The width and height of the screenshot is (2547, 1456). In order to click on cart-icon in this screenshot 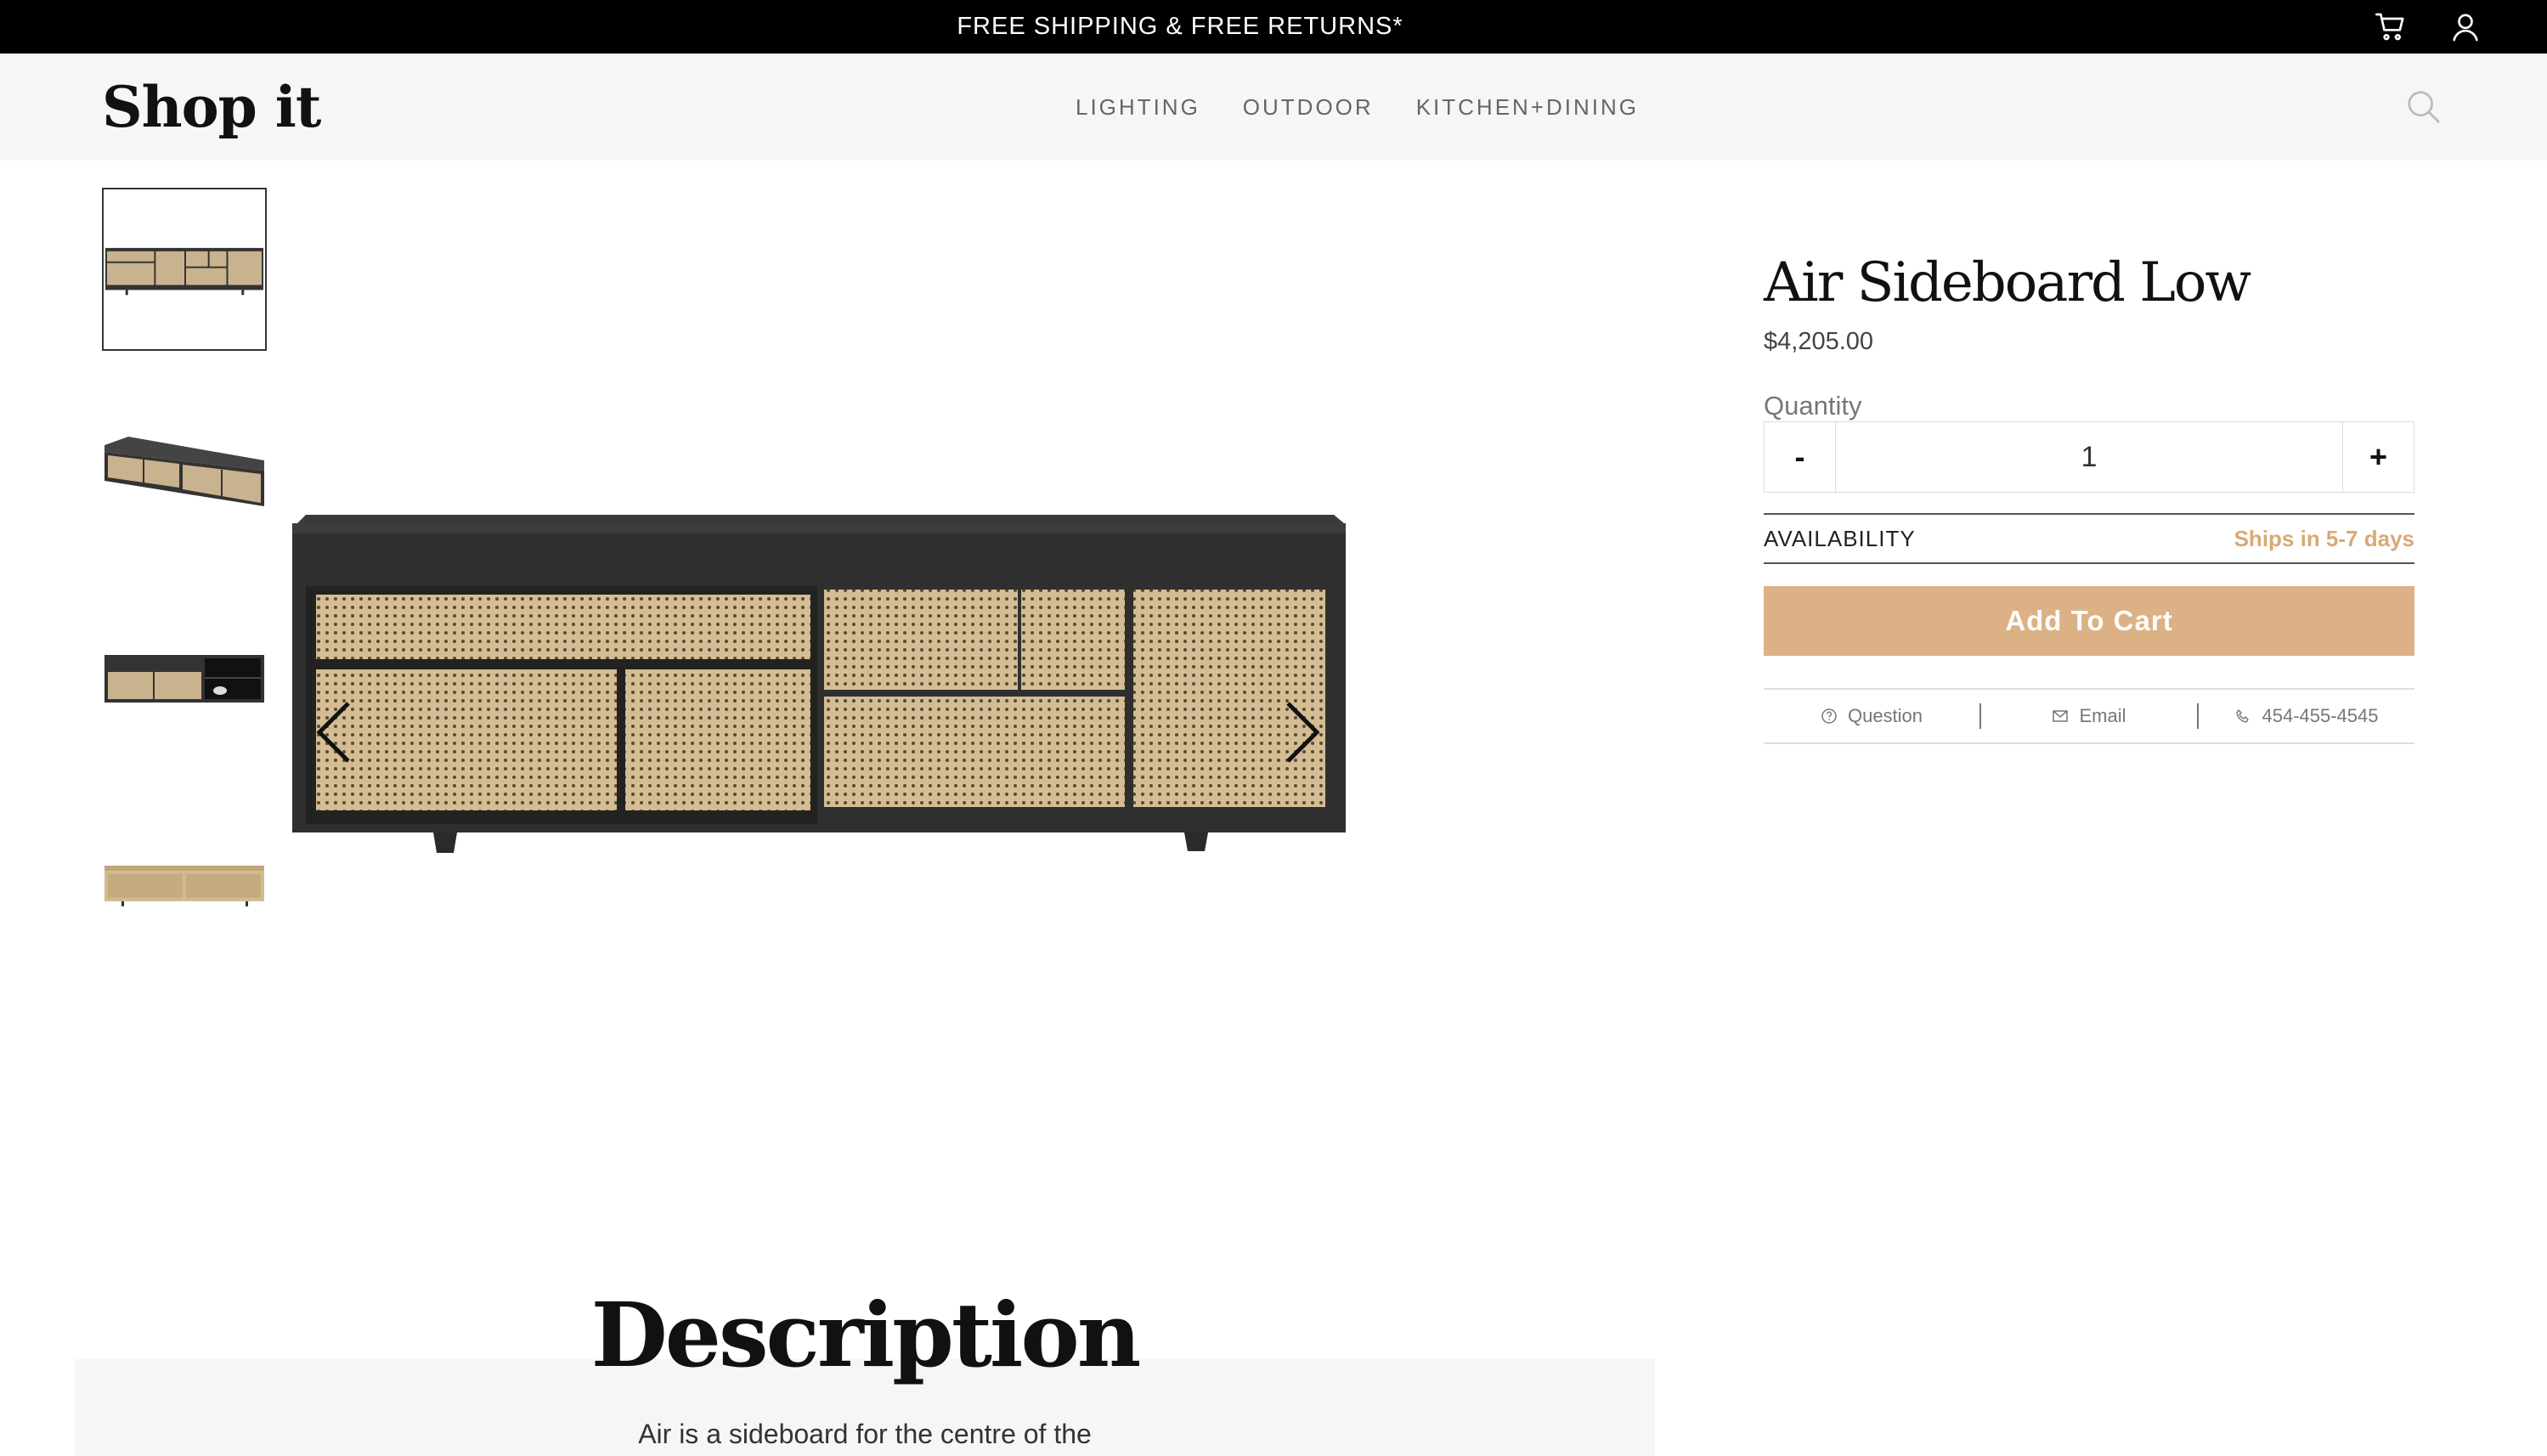, I will do `click(2391, 27)`.